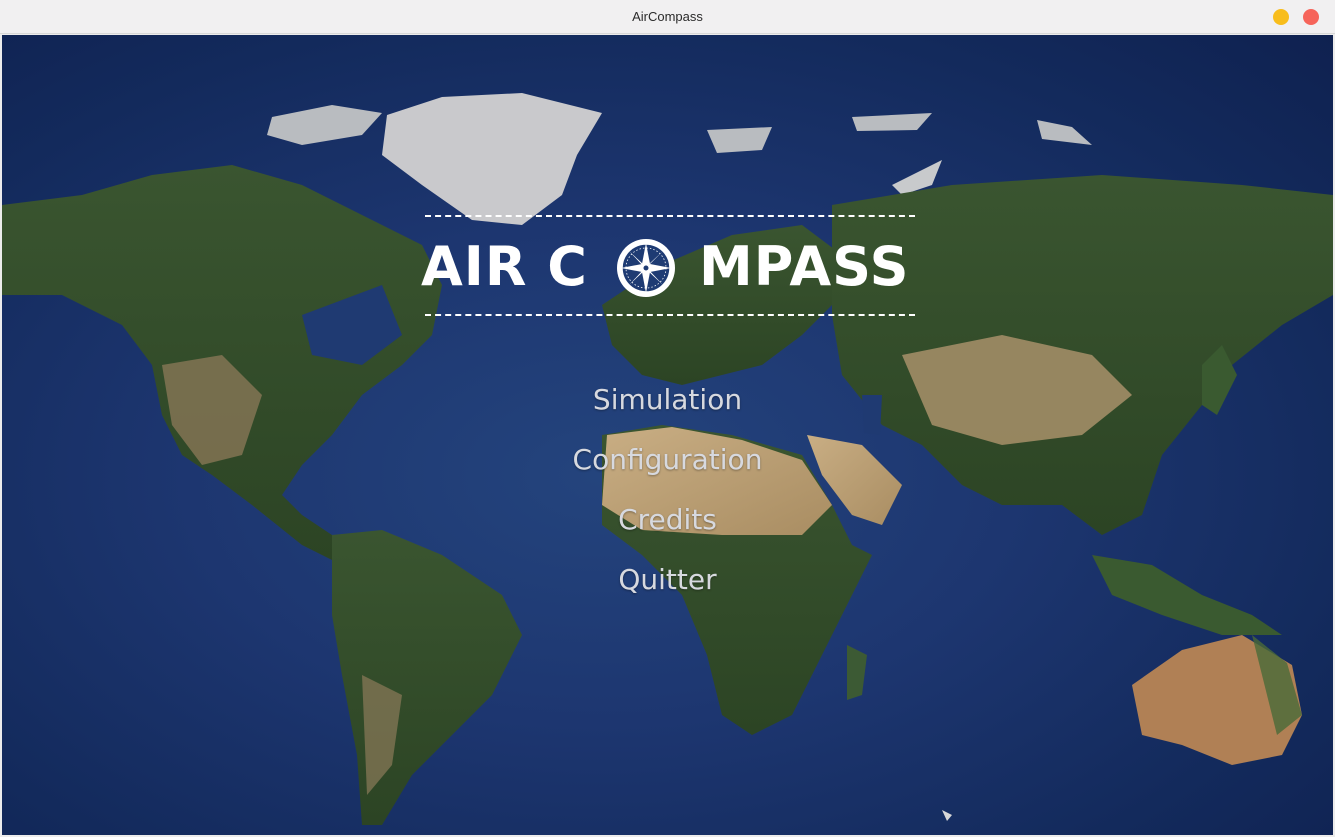 This screenshot has height=837, width=1335. Describe the element at coordinates (667, 580) in the screenshot. I see `menu-item-quitter: Quitter` at that location.